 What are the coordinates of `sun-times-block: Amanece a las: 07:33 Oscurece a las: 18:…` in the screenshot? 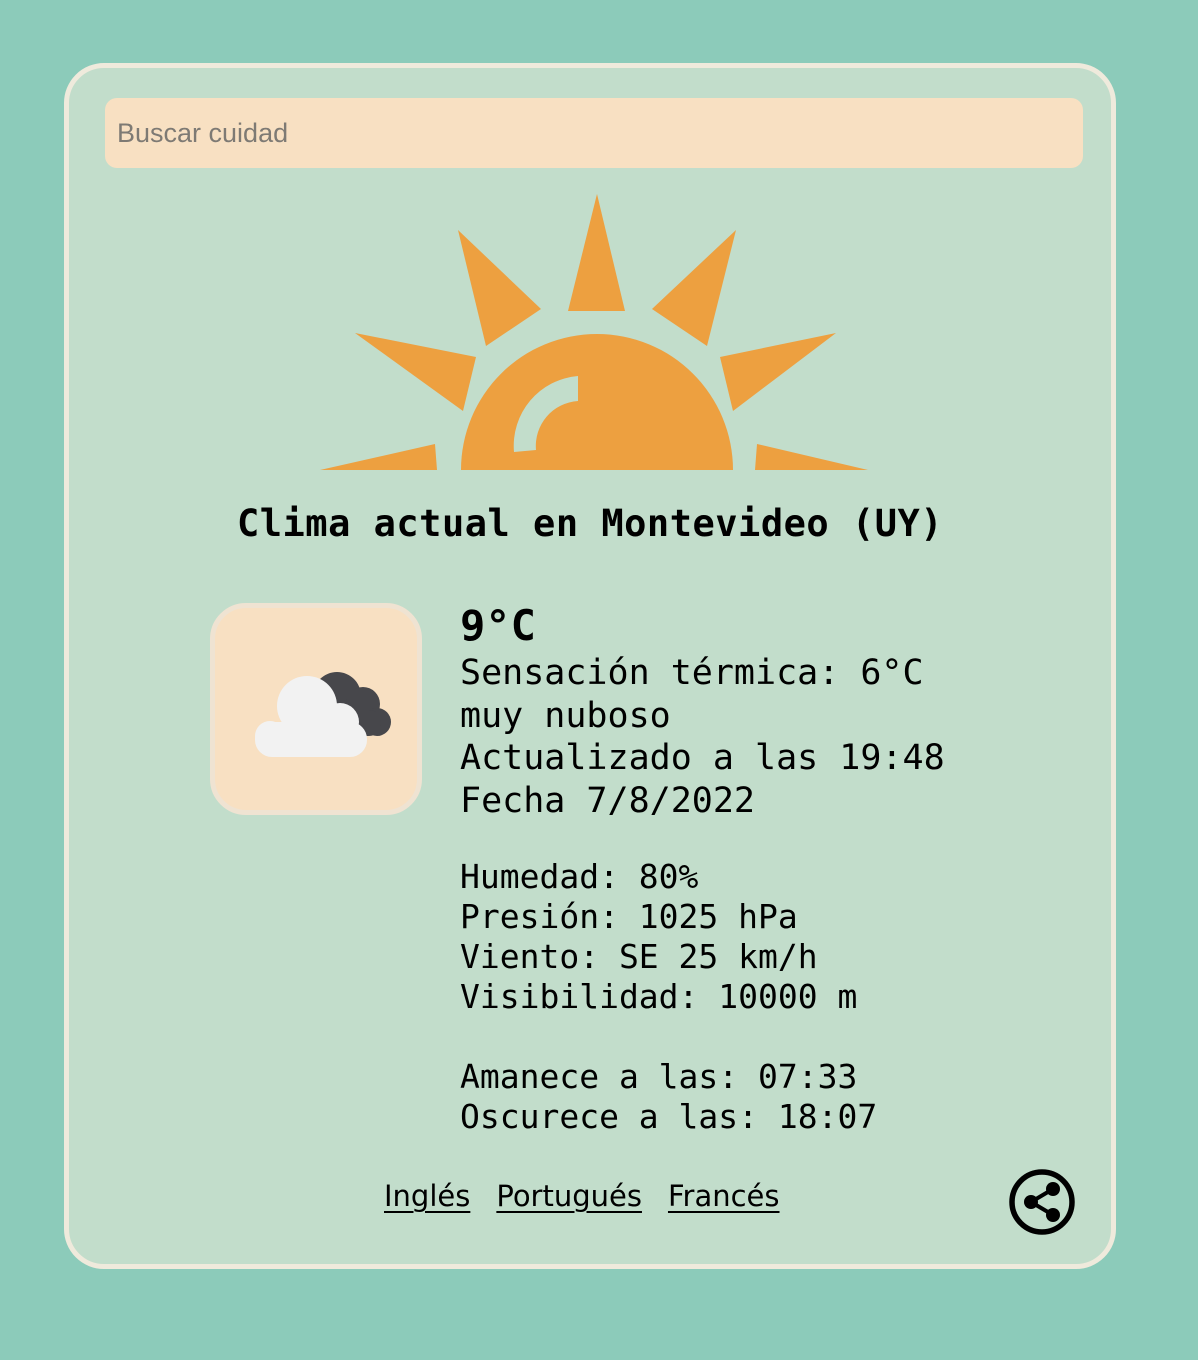 It's located at (770, 1097).